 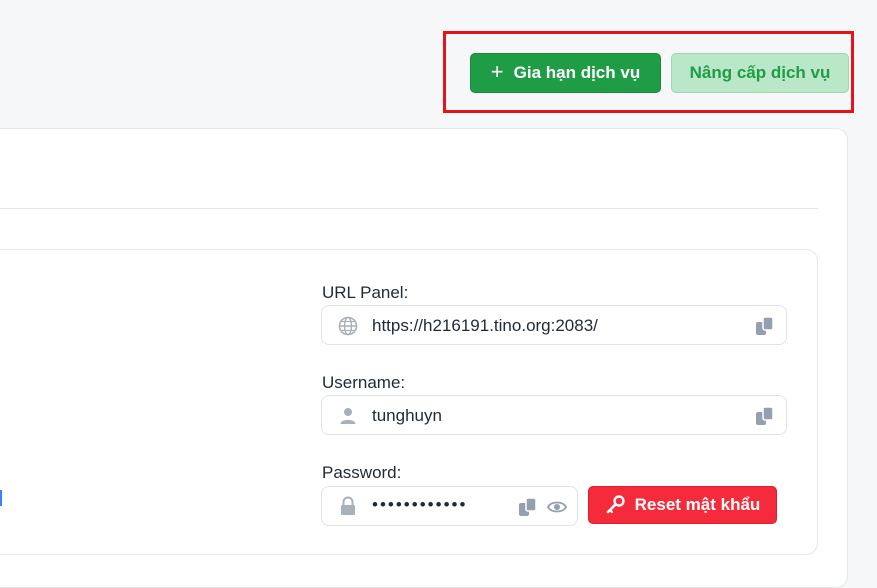 I want to click on user-icon, so click(x=348, y=416).